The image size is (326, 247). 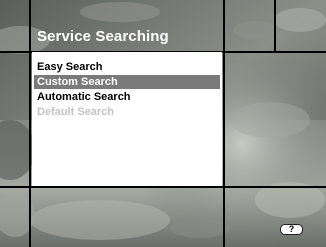 What do you see at coordinates (291, 229) in the screenshot?
I see `help-button: ?` at bounding box center [291, 229].